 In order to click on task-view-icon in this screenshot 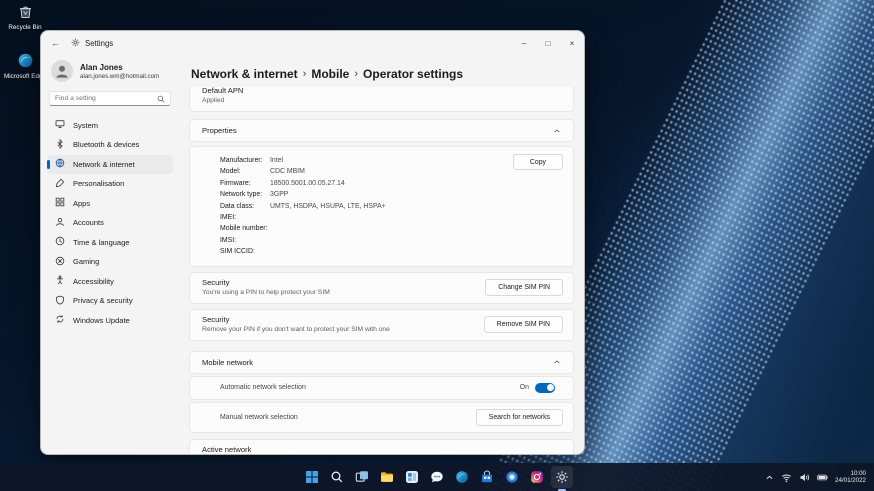, I will do `click(362, 477)`.